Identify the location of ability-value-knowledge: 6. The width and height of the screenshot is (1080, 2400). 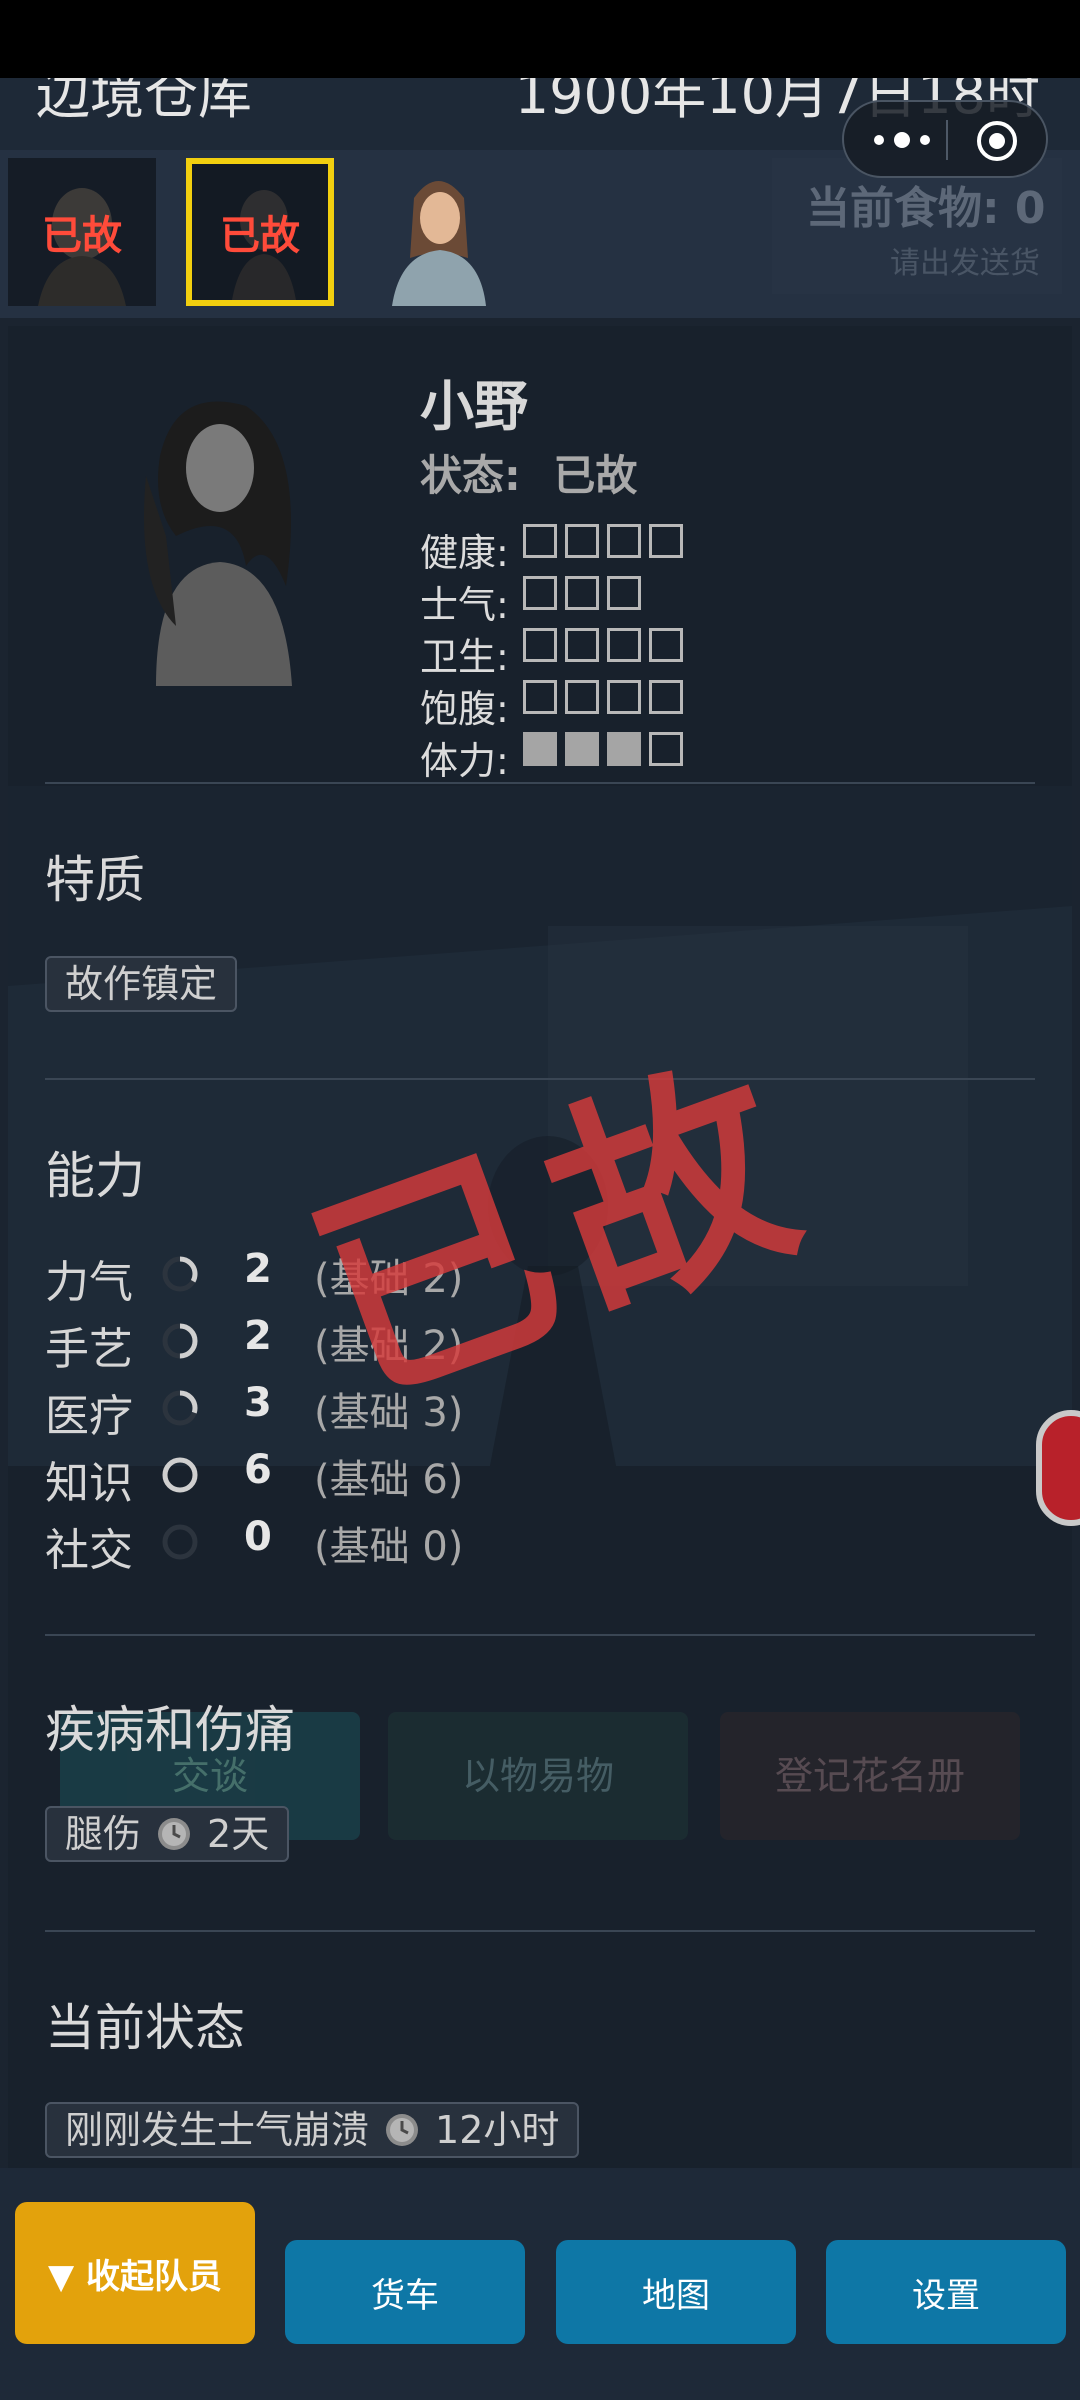
(258, 1470).